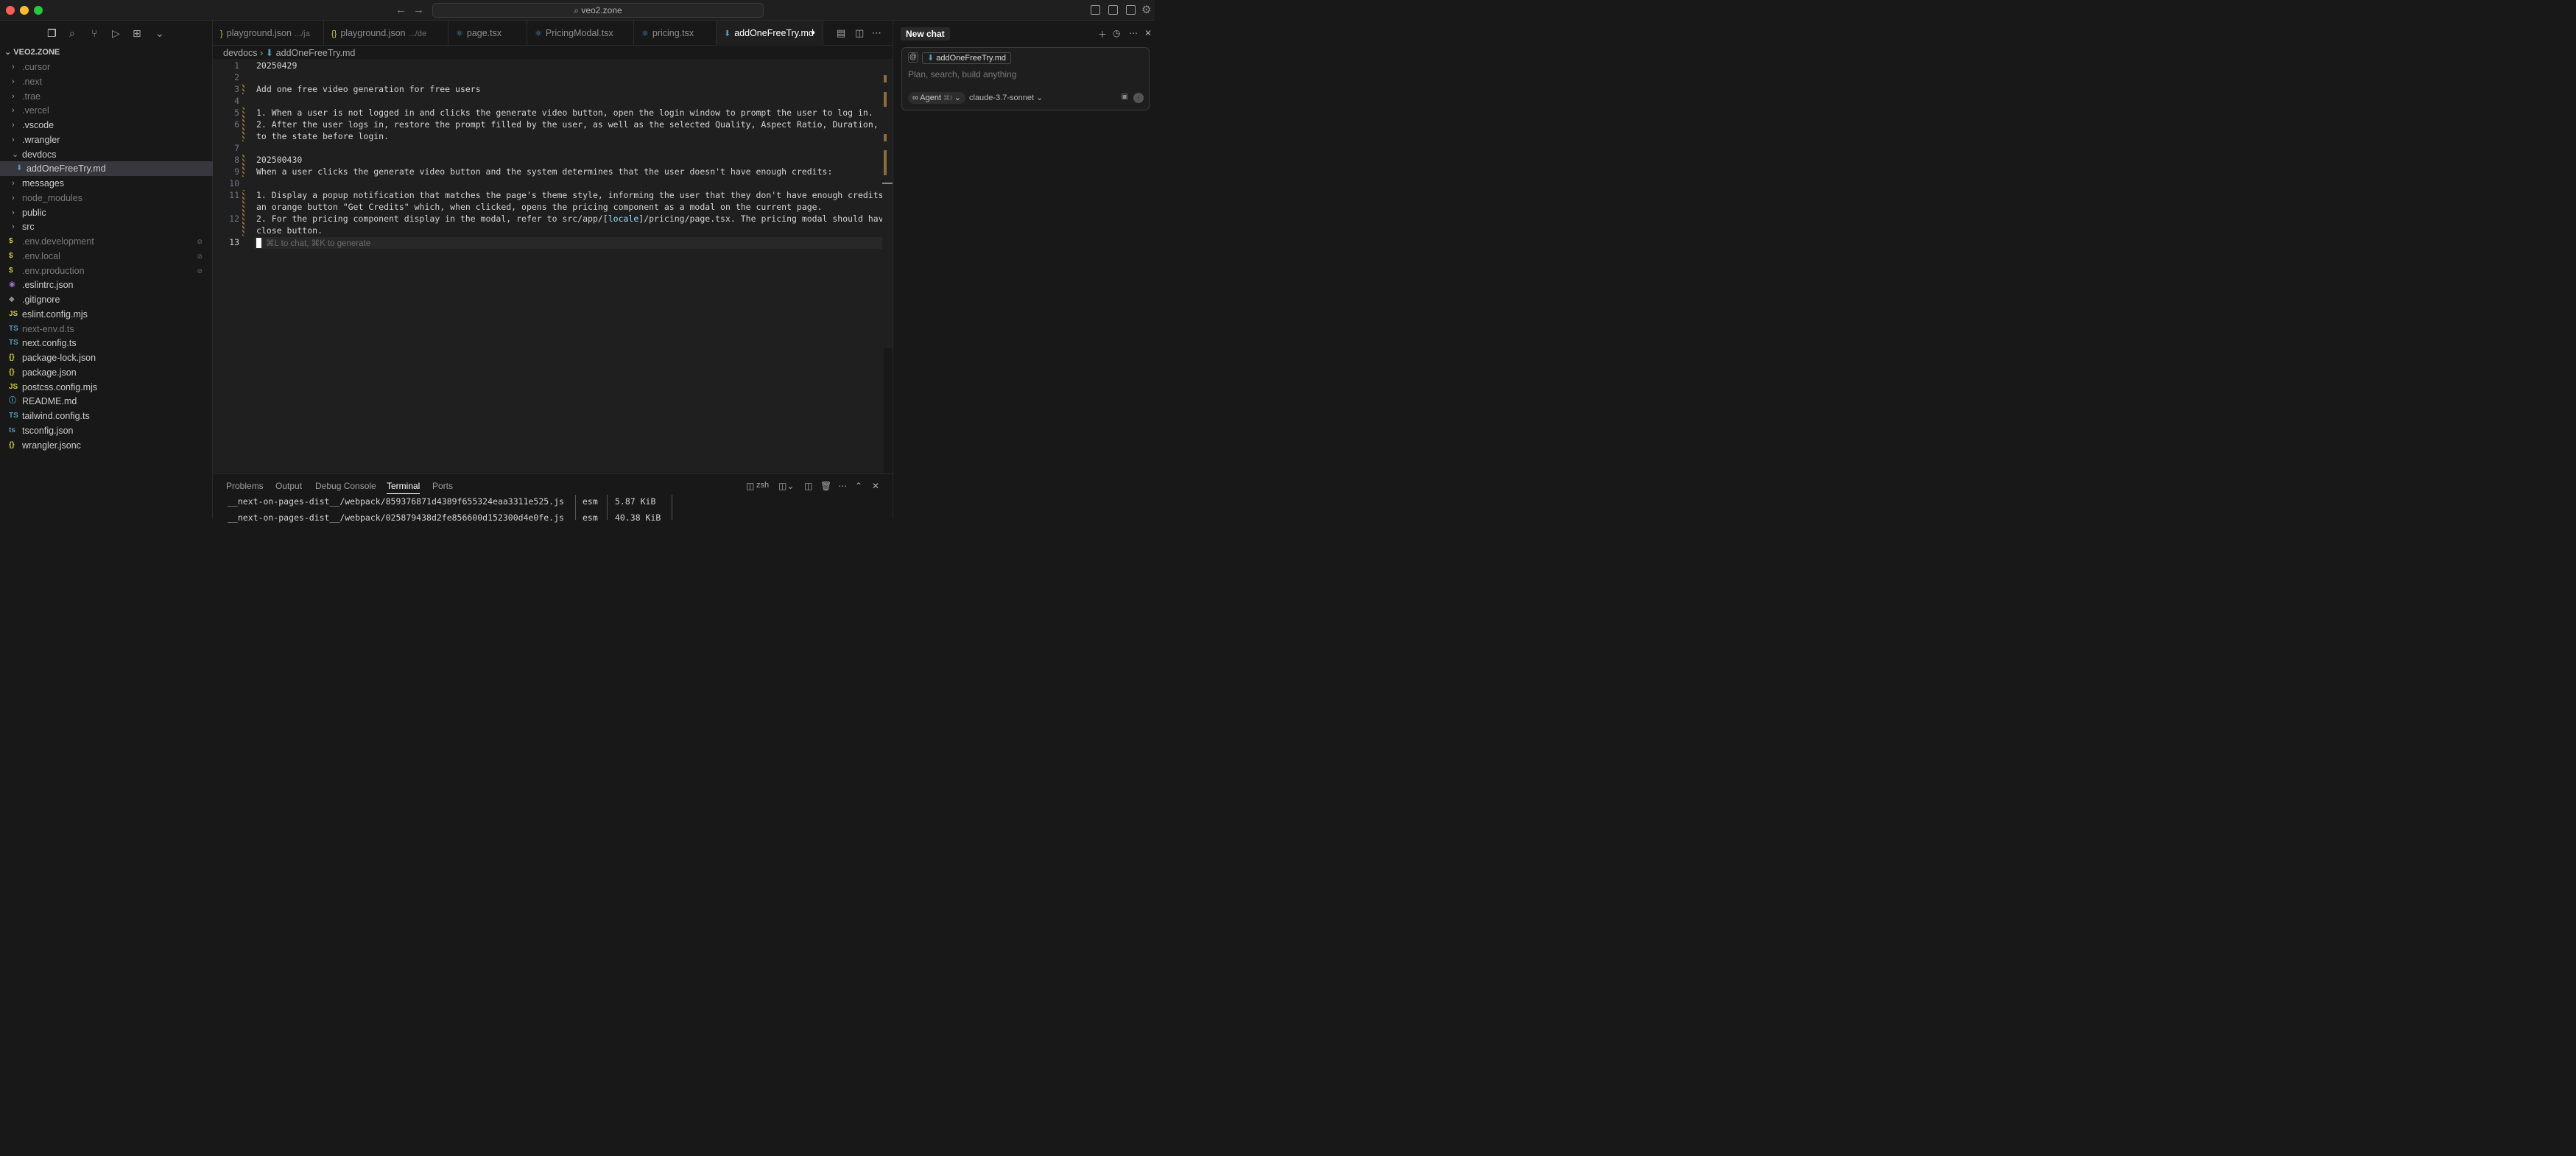  Describe the element at coordinates (1102, 34) in the screenshot. I see `plus-icon: ＋` at that location.